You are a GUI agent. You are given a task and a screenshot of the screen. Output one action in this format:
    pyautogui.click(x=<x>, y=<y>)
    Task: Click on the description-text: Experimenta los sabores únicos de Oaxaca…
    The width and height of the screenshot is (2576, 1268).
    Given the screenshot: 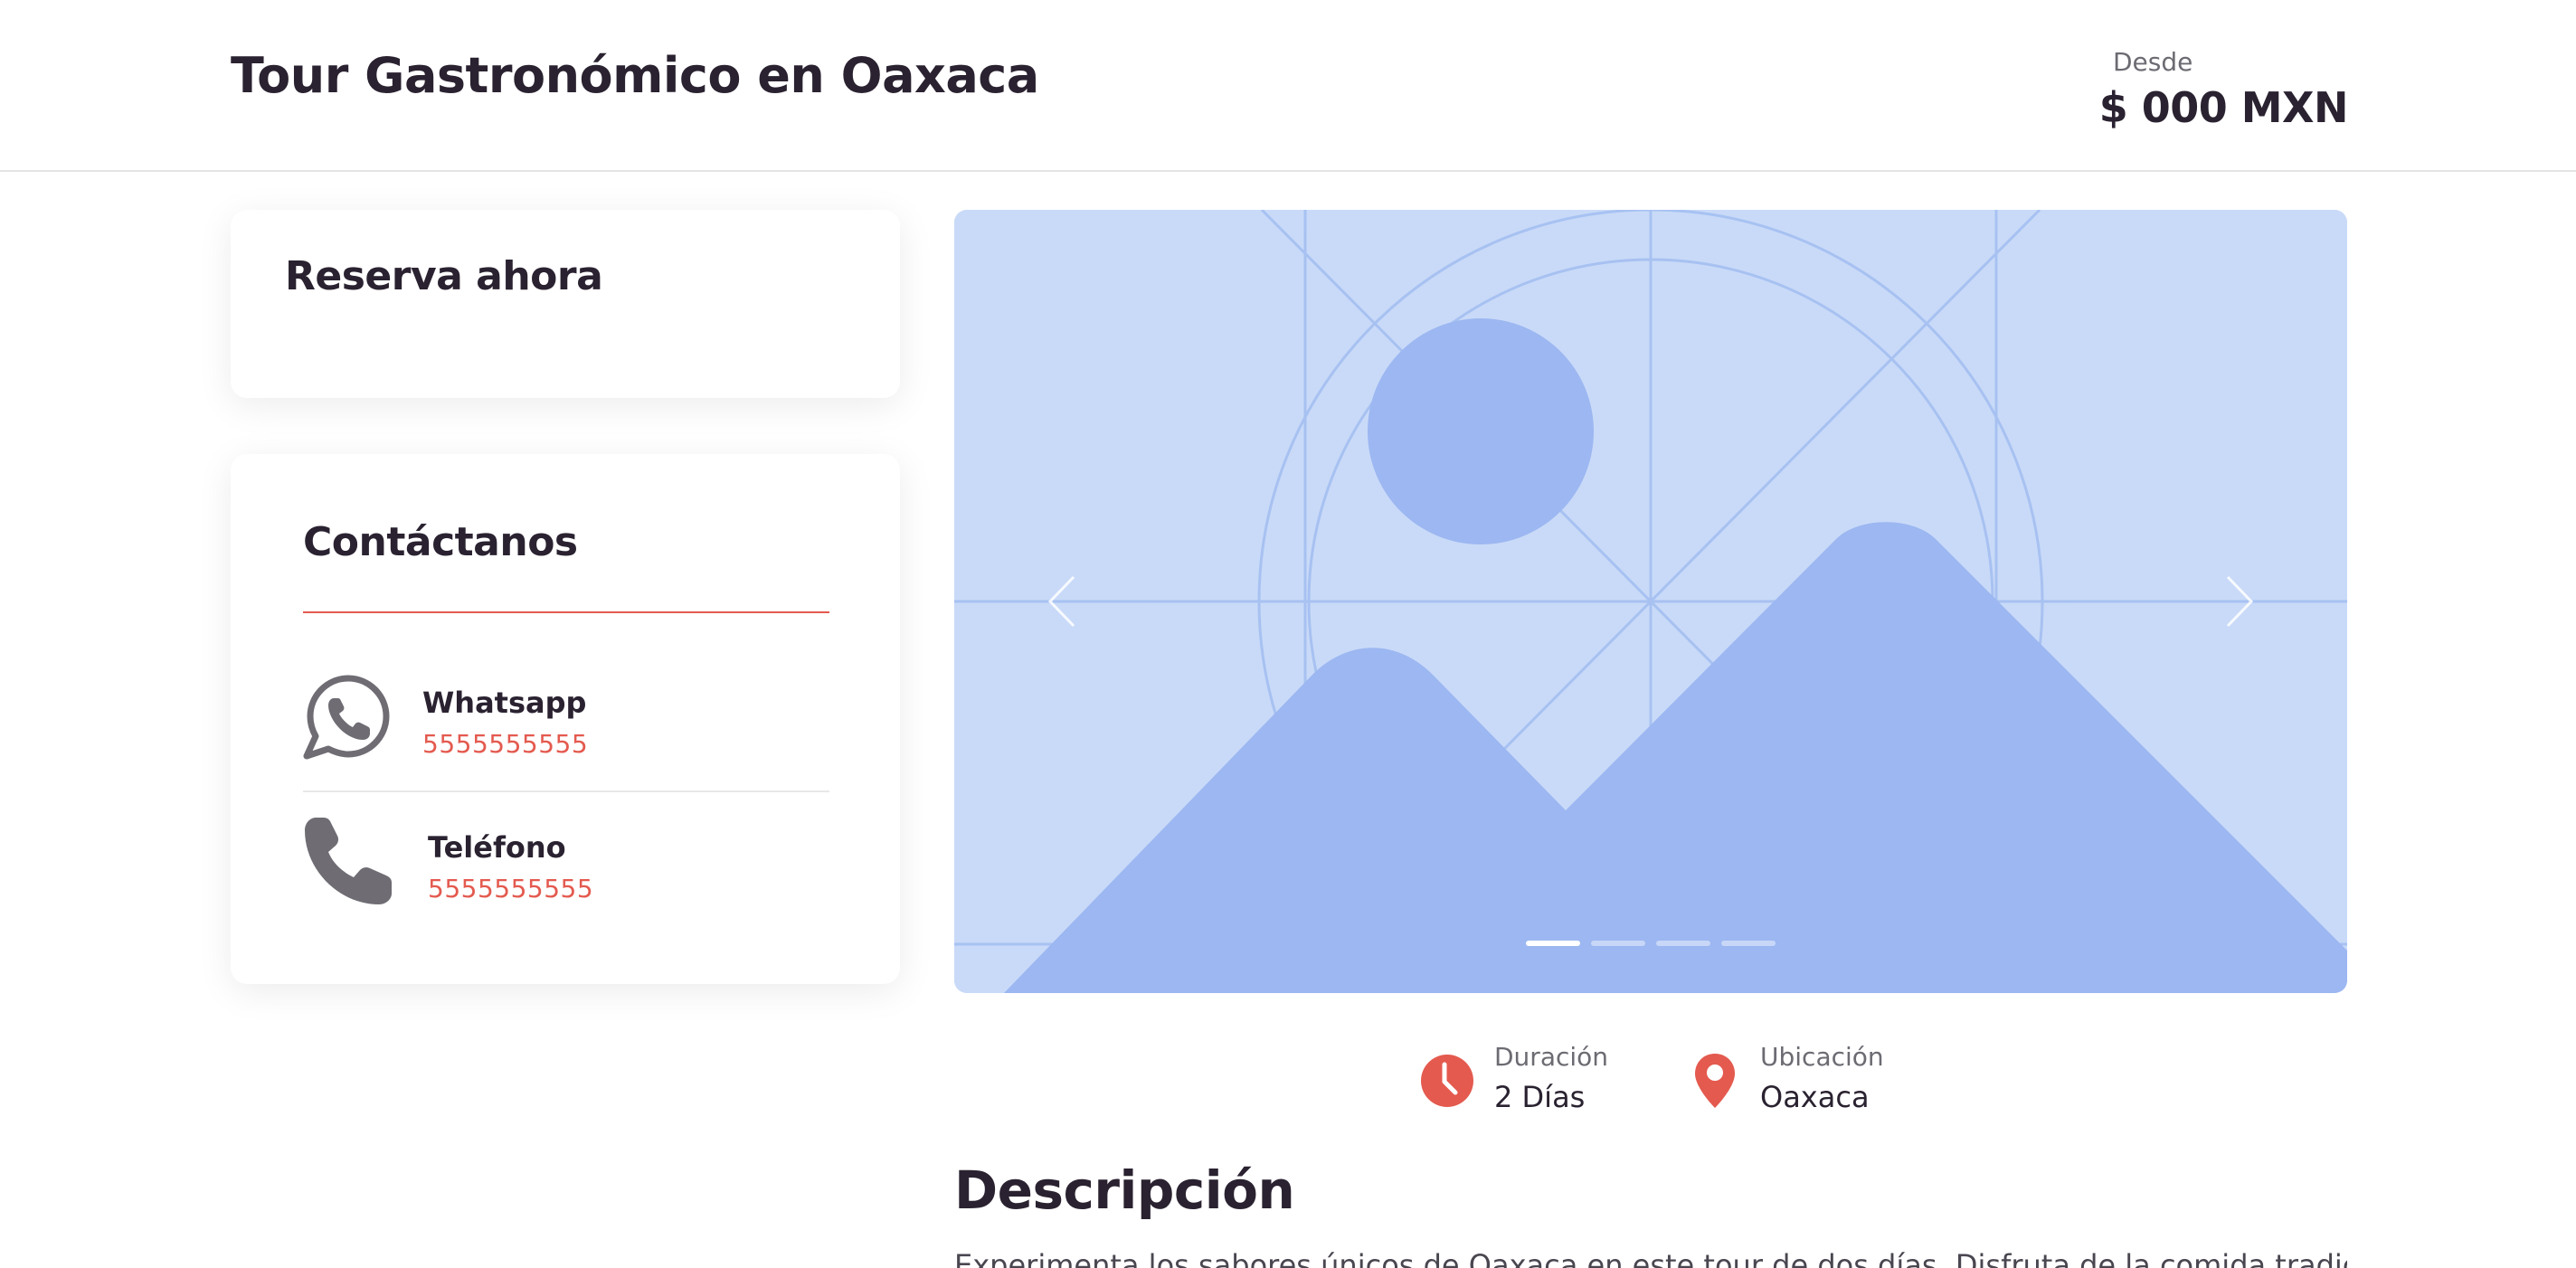 What is the action you would take?
    pyautogui.click(x=1650, y=1258)
    